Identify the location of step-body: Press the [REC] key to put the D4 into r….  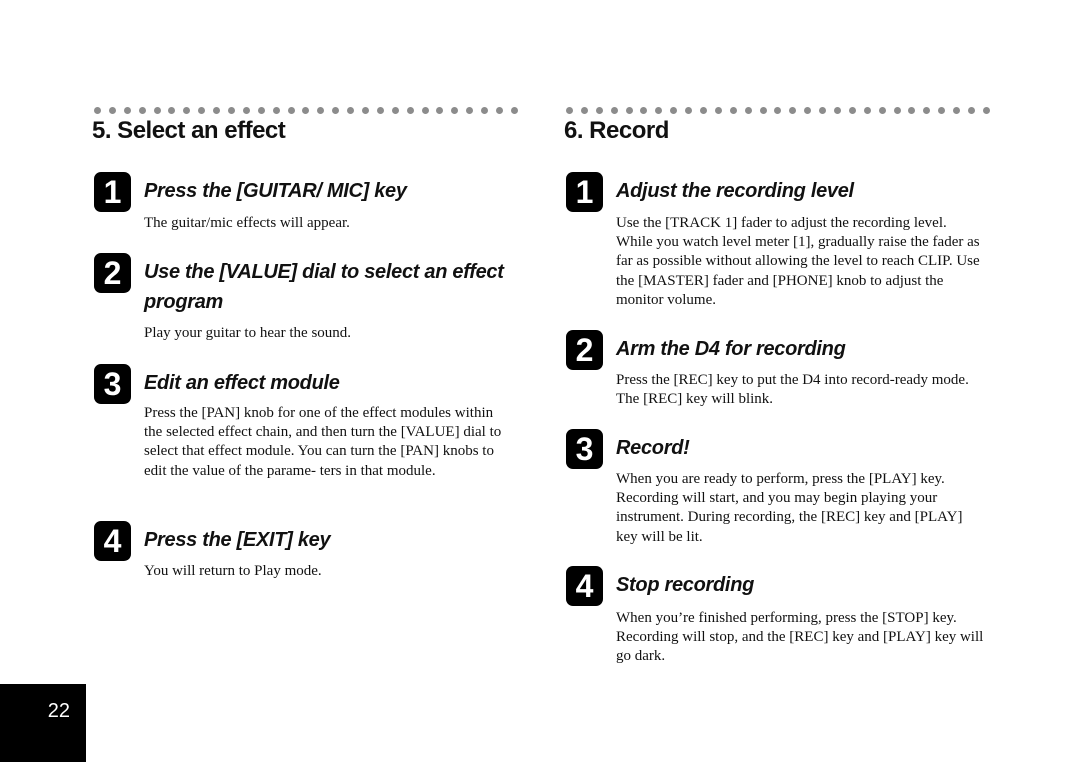
(792, 390).